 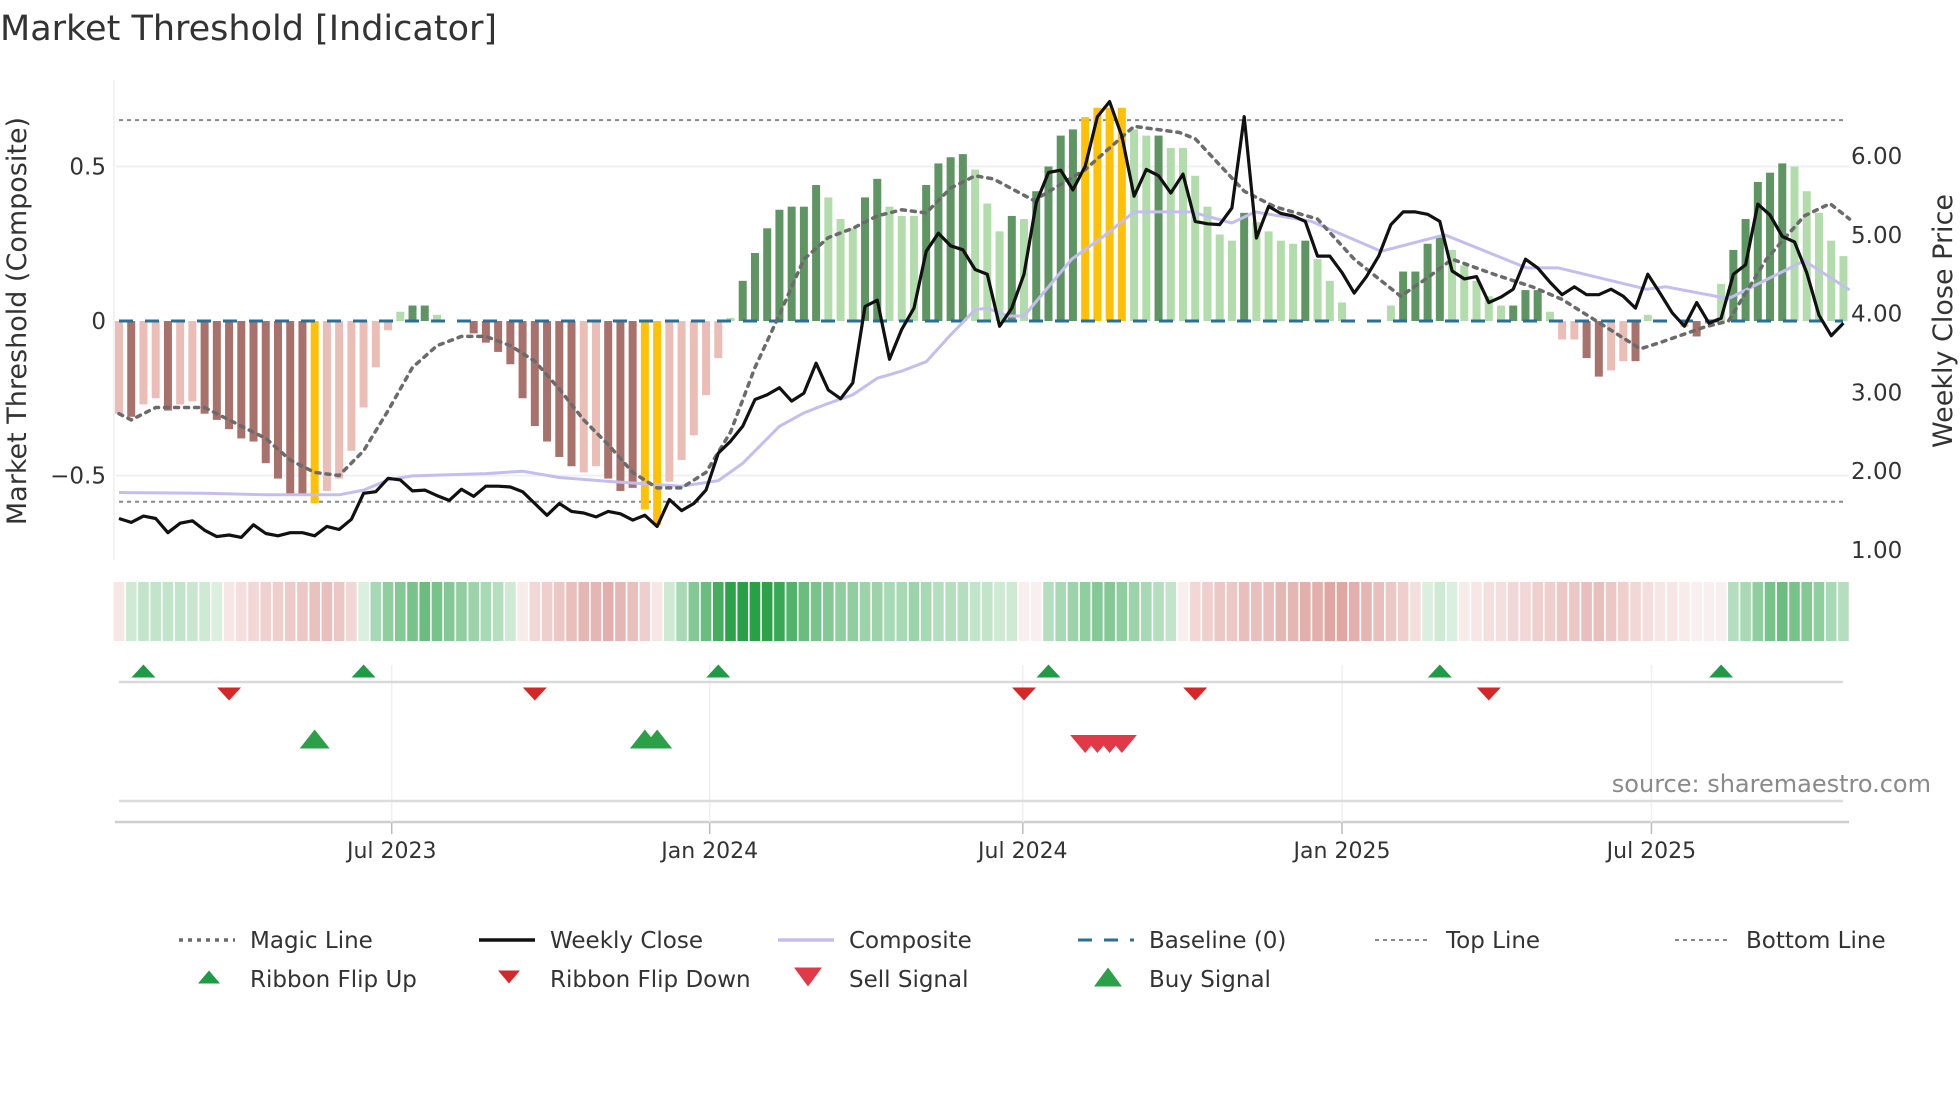 What do you see at coordinates (333, 980) in the screenshot?
I see `legend-label: Ribbon Flip Up` at bounding box center [333, 980].